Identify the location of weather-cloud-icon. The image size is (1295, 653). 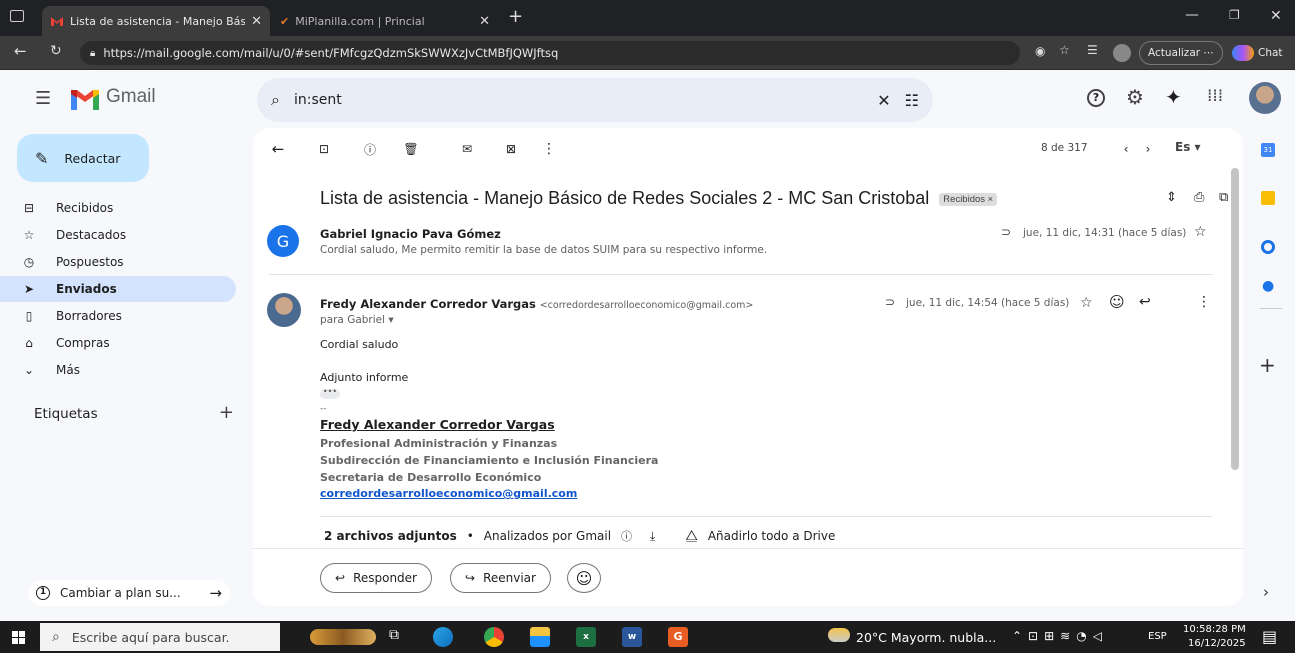
(839, 635).